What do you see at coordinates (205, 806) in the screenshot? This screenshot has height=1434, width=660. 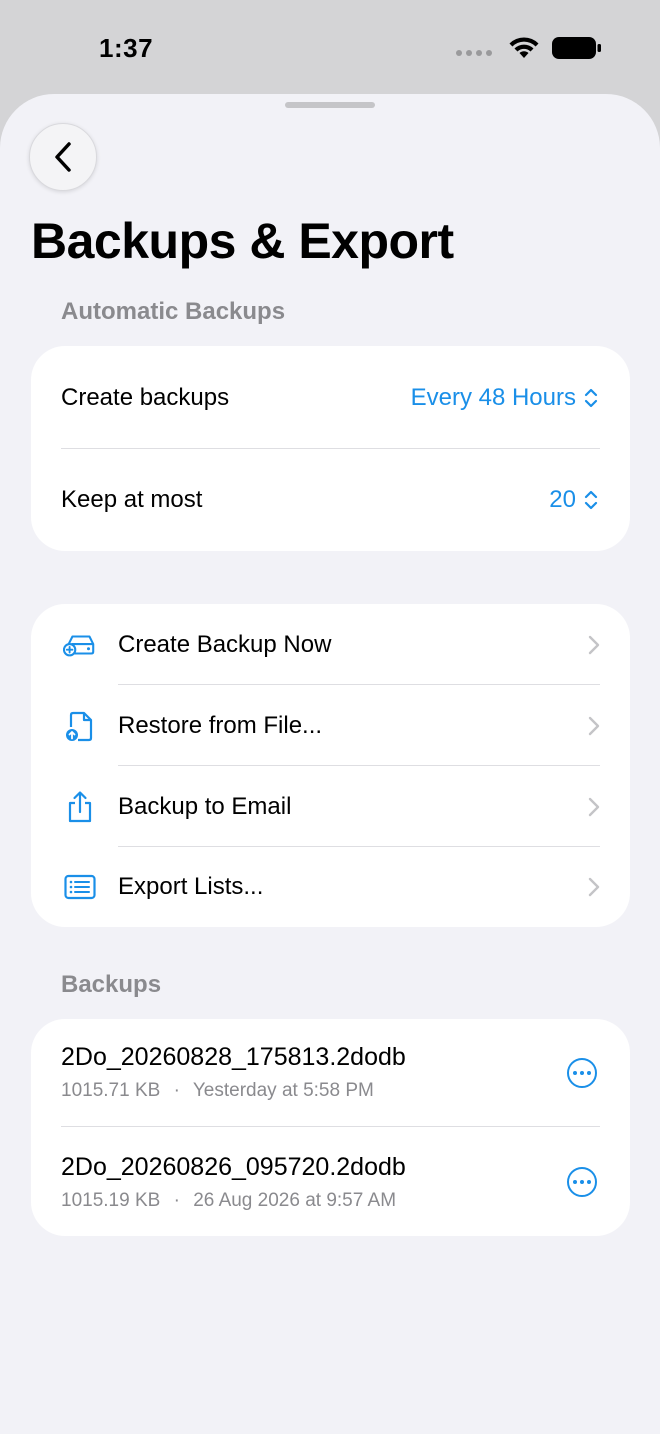 I see `backup-to-email-label: Backup to Email` at bounding box center [205, 806].